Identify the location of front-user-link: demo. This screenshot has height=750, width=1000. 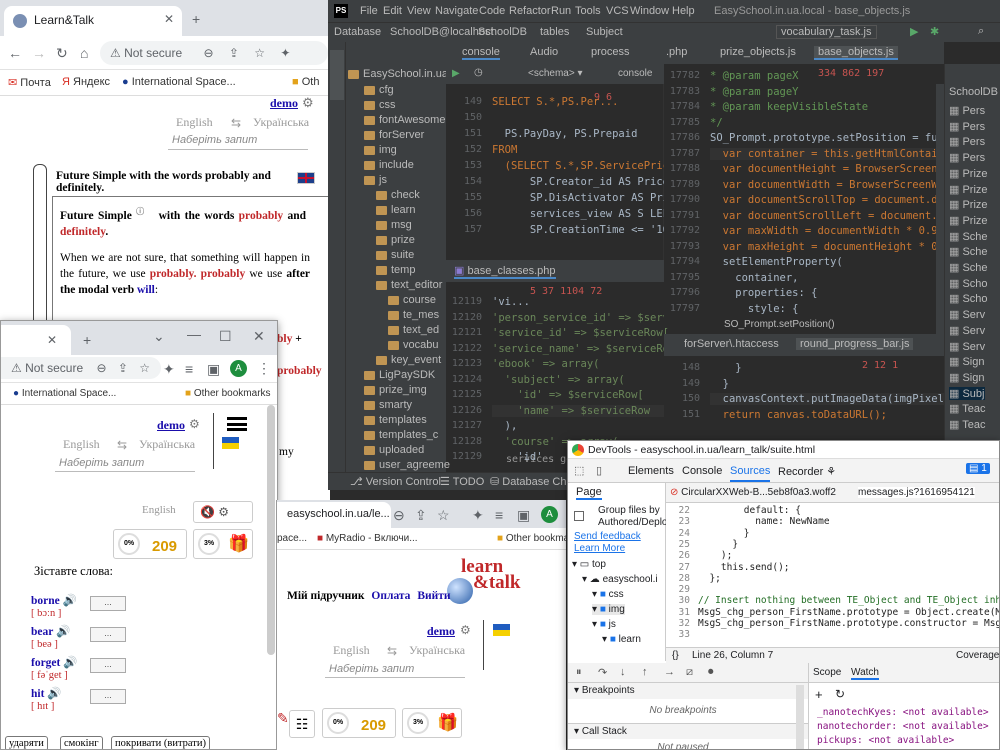
(441, 631).